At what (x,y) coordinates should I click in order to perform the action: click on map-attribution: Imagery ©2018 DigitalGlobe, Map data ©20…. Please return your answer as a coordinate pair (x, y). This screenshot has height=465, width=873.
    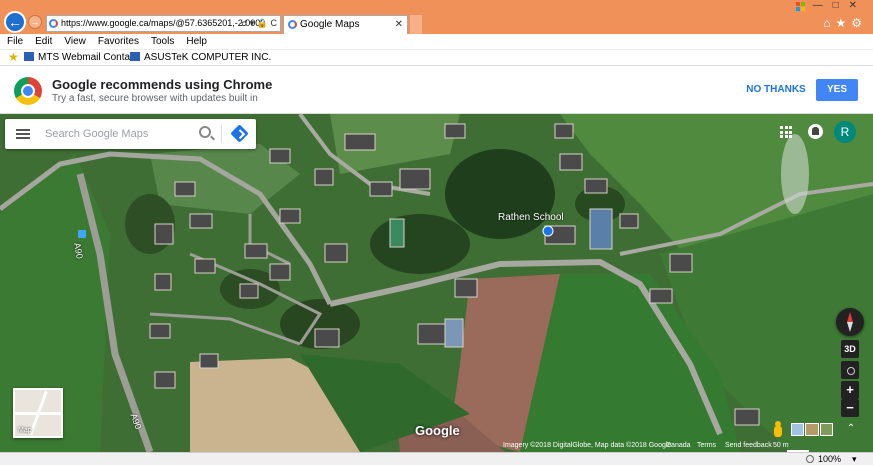
    Looking at the image, I should click on (436, 447).